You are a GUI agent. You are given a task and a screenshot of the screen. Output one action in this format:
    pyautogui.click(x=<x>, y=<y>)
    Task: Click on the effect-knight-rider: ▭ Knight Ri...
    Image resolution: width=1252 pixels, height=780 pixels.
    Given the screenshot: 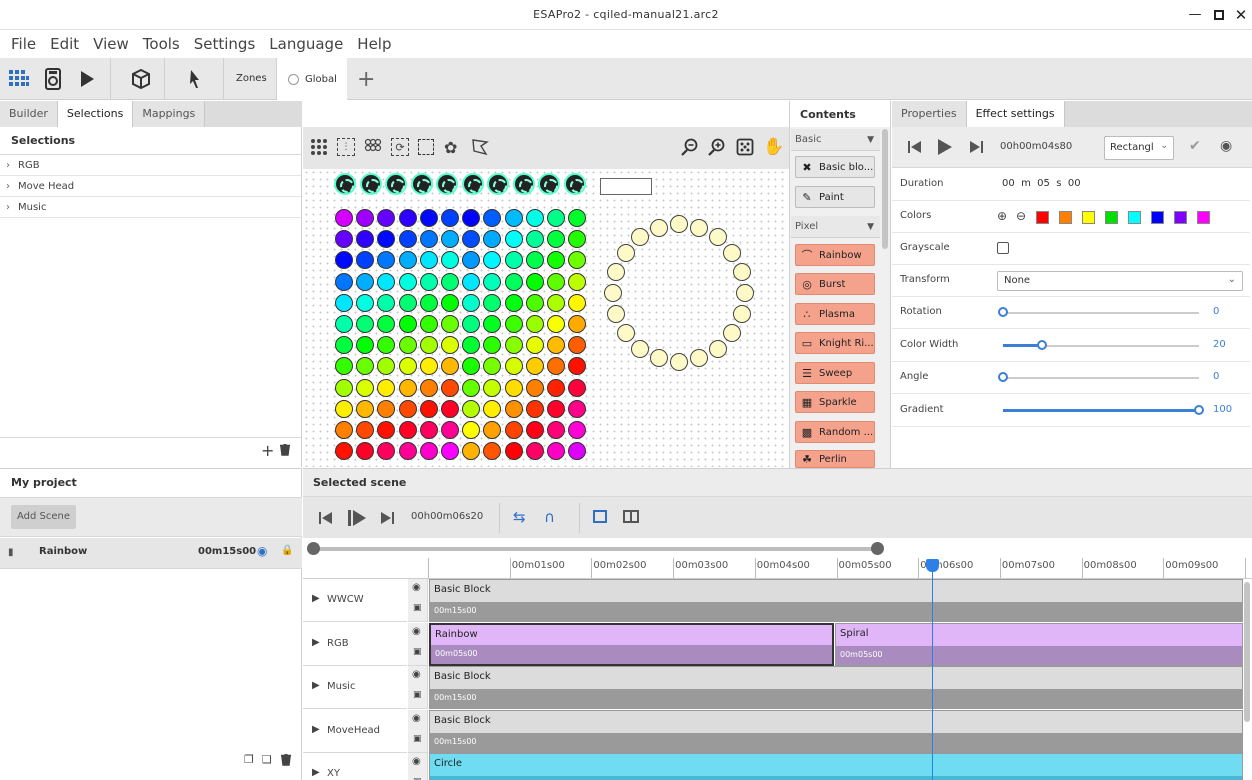 What is the action you would take?
    pyautogui.click(x=835, y=343)
    